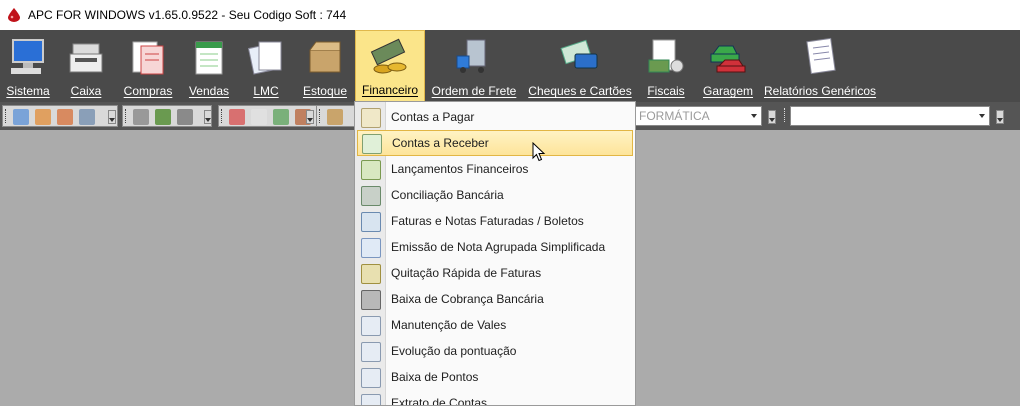 The width and height of the screenshot is (1020, 406). Describe the element at coordinates (495, 143) in the screenshot. I see `menu-item-contas-a-receber: Contas a Receber` at that location.